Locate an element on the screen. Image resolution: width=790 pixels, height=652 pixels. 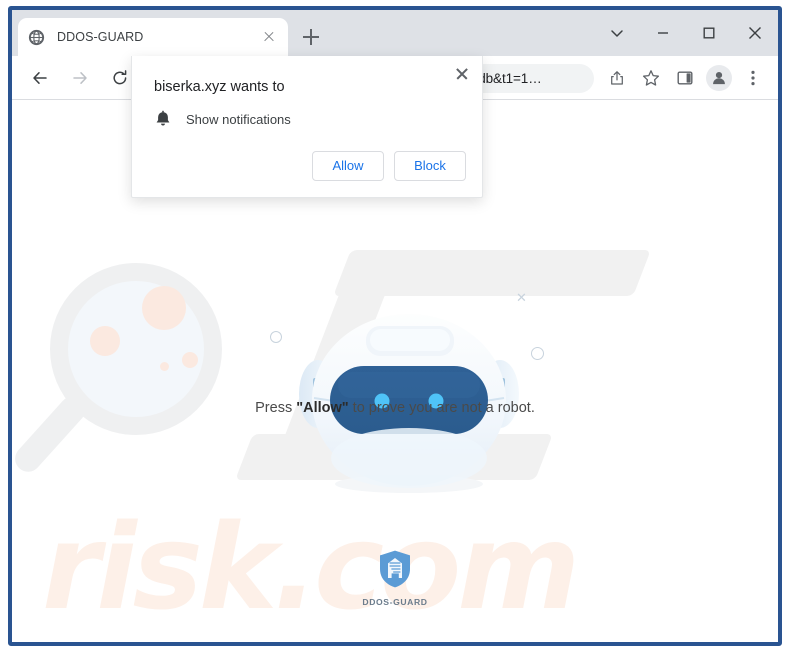
window-controls is located at coordinates (686, 33).